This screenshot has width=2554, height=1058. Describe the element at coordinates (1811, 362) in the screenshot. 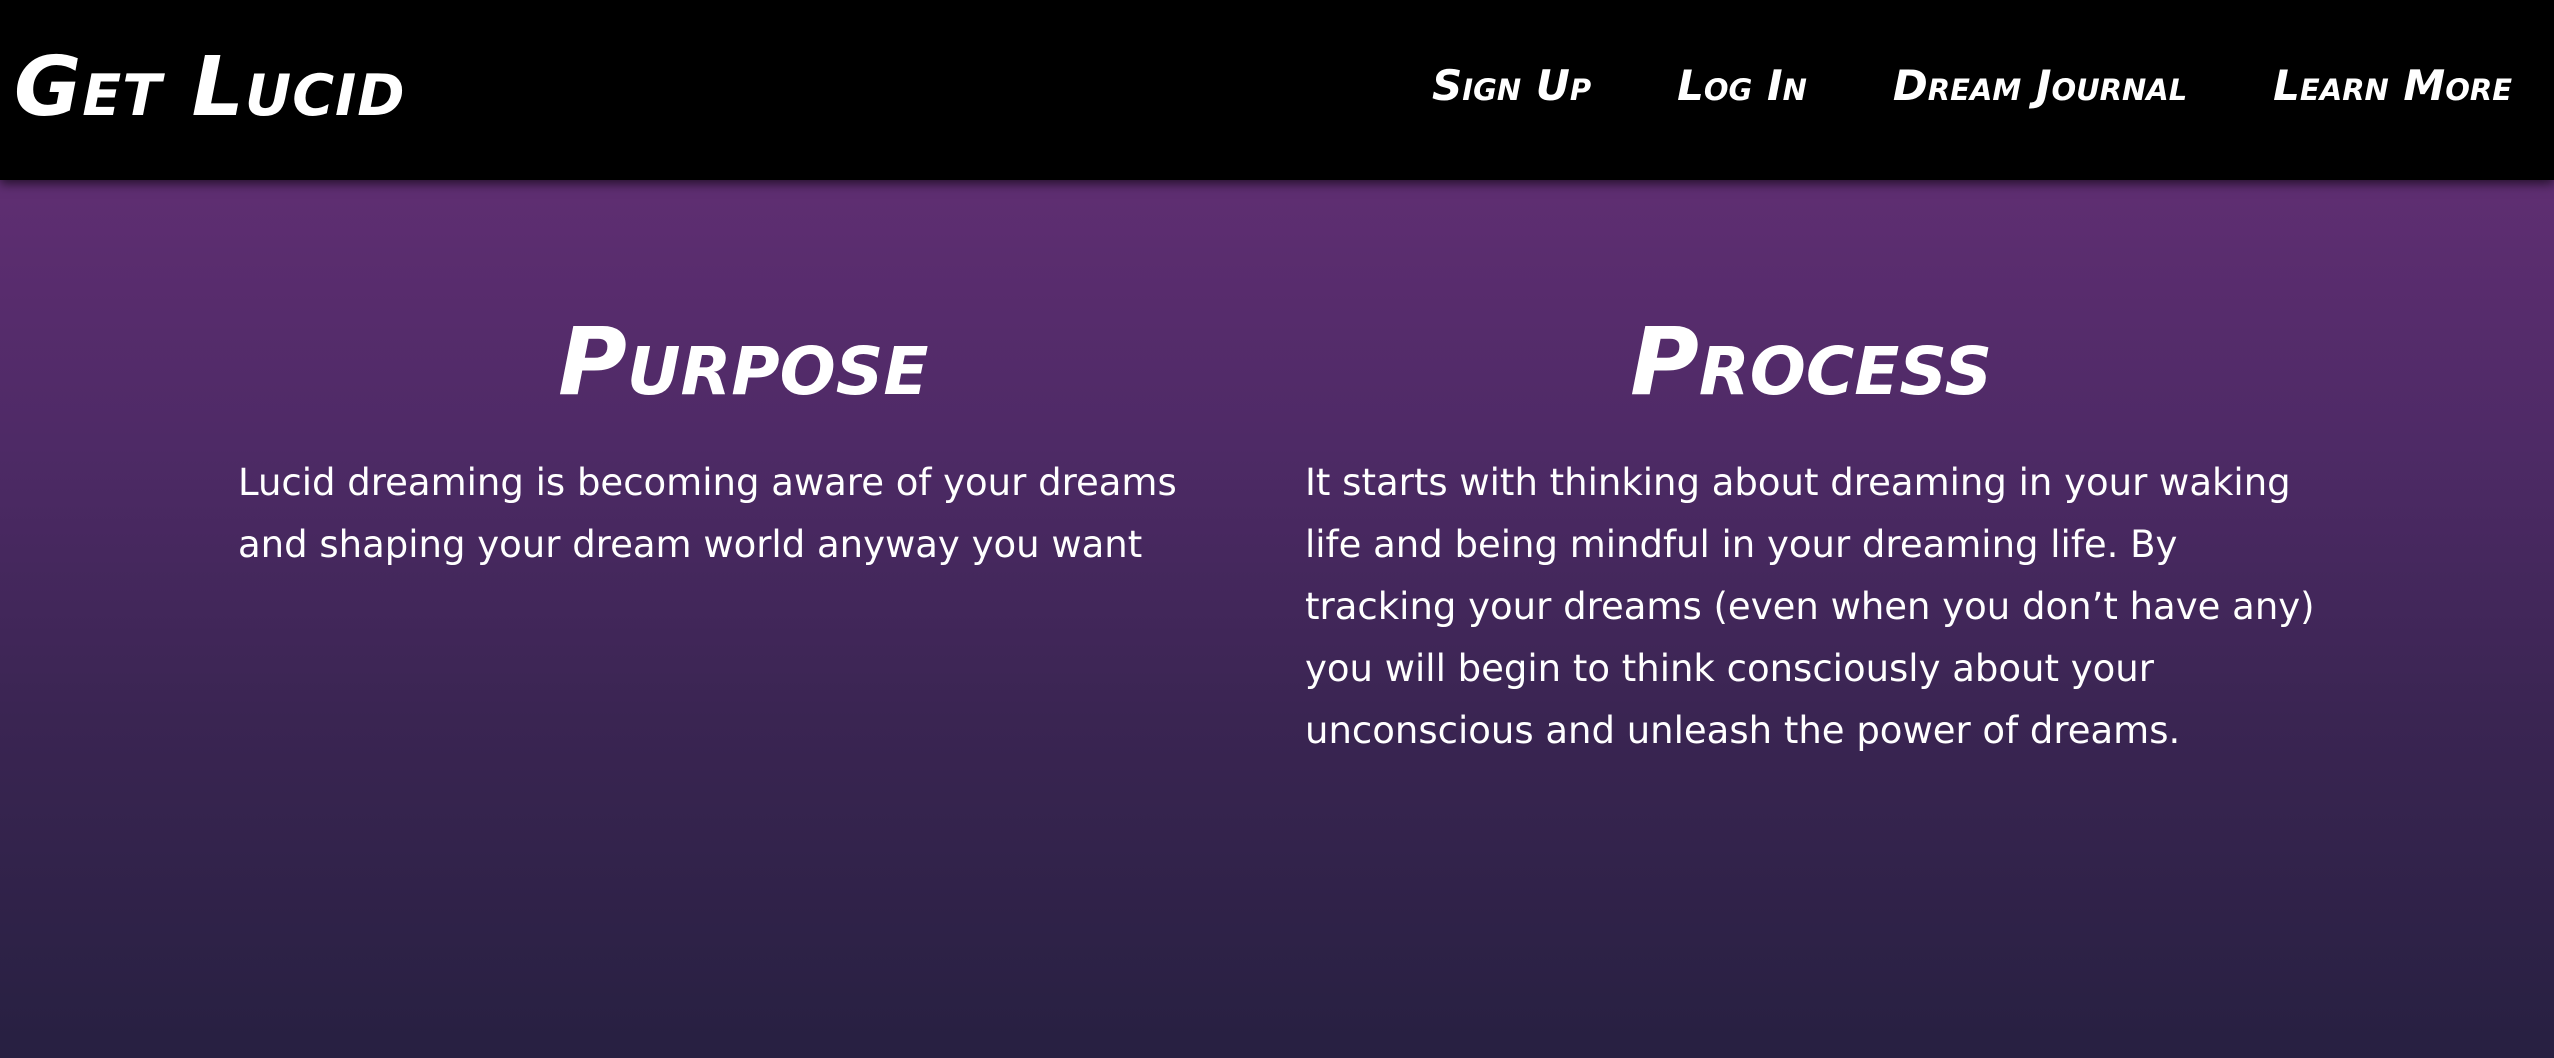

I see `process-heading: Process` at that location.